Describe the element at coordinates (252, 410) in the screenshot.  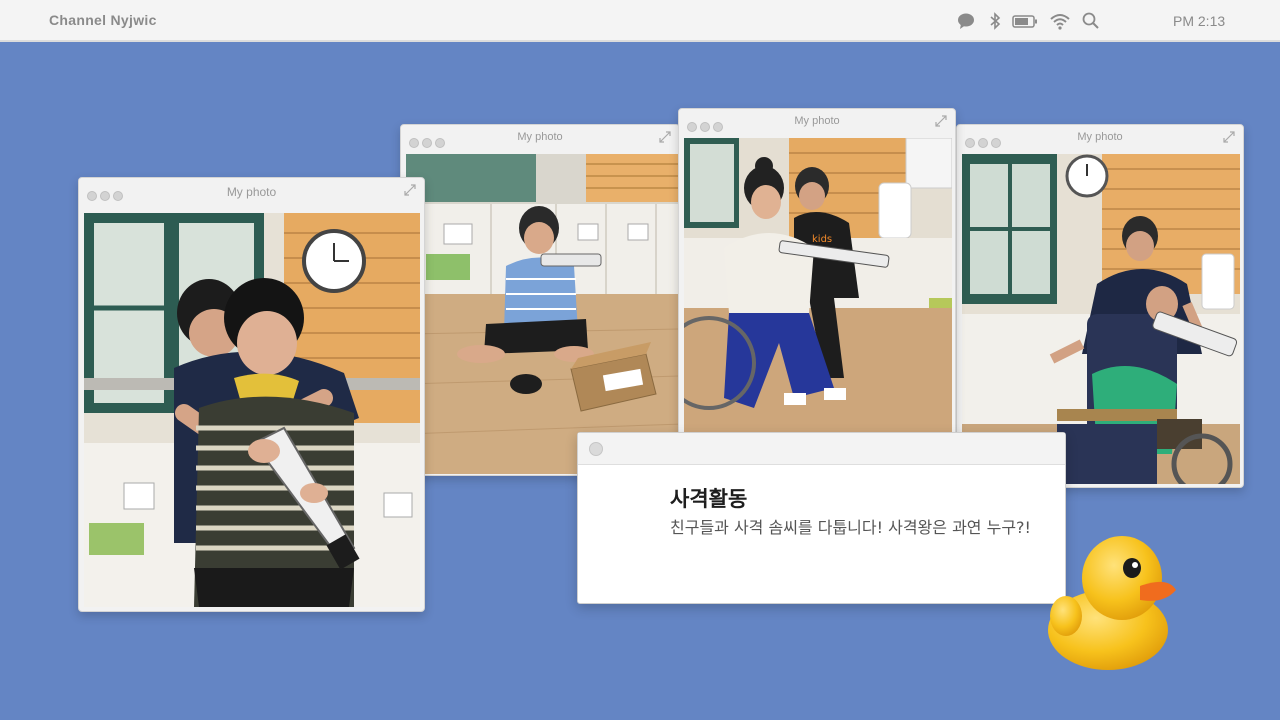
I see `photo-striped-shirt` at that location.